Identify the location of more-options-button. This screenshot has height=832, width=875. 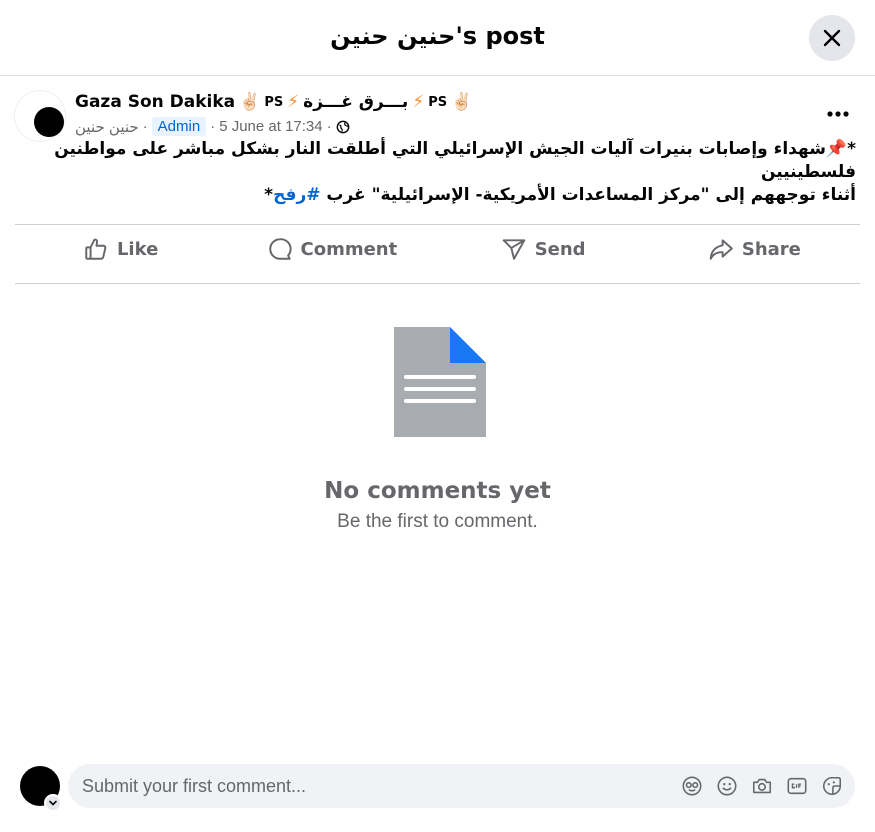
(838, 114).